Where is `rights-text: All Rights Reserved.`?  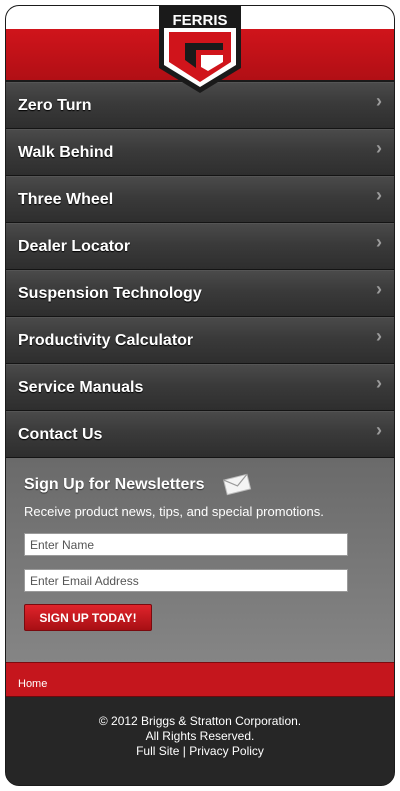
rights-text: All Rights Reserved. is located at coordinates (200, 736).